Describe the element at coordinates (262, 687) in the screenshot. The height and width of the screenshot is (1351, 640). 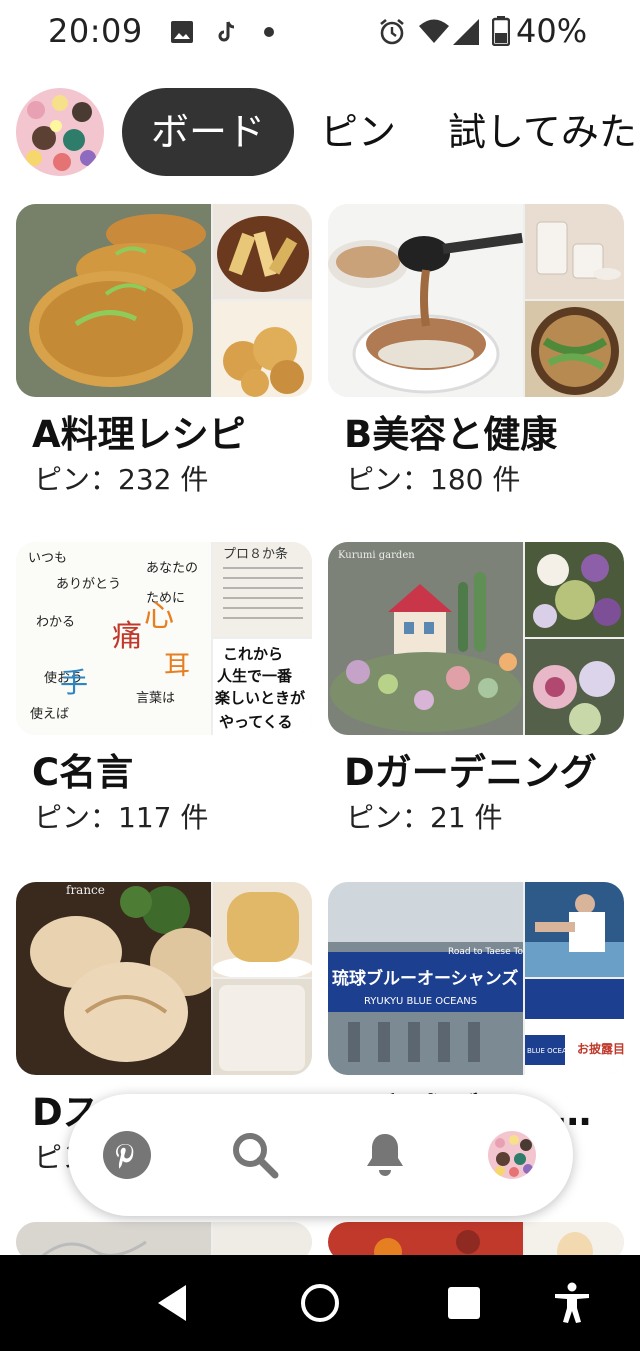
I see `cover-image-bottom-right: これから 人生で一番 楽しいときが やってくる` at that location.